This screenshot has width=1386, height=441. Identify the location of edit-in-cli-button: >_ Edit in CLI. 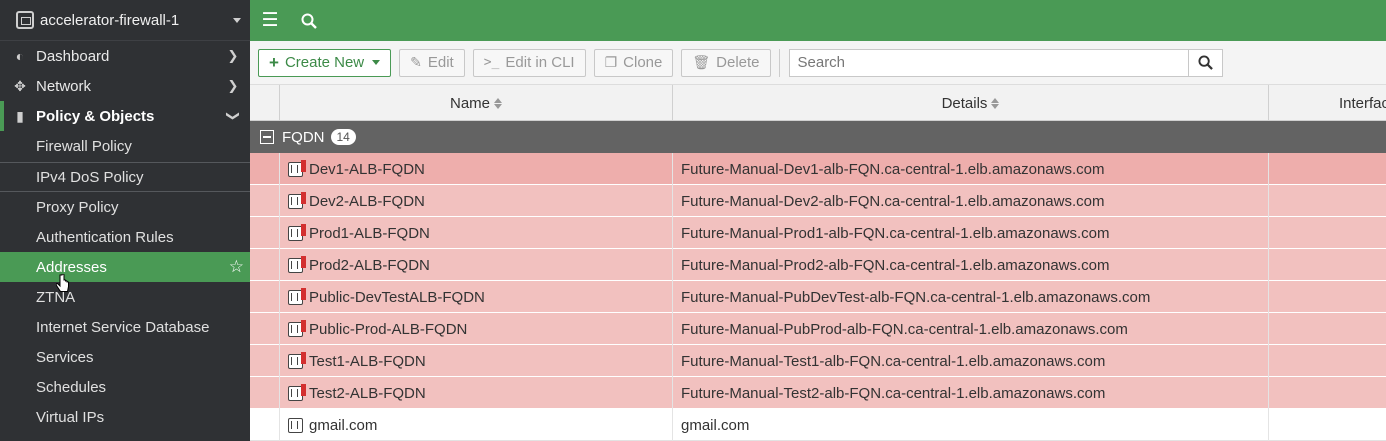
(529, 62).